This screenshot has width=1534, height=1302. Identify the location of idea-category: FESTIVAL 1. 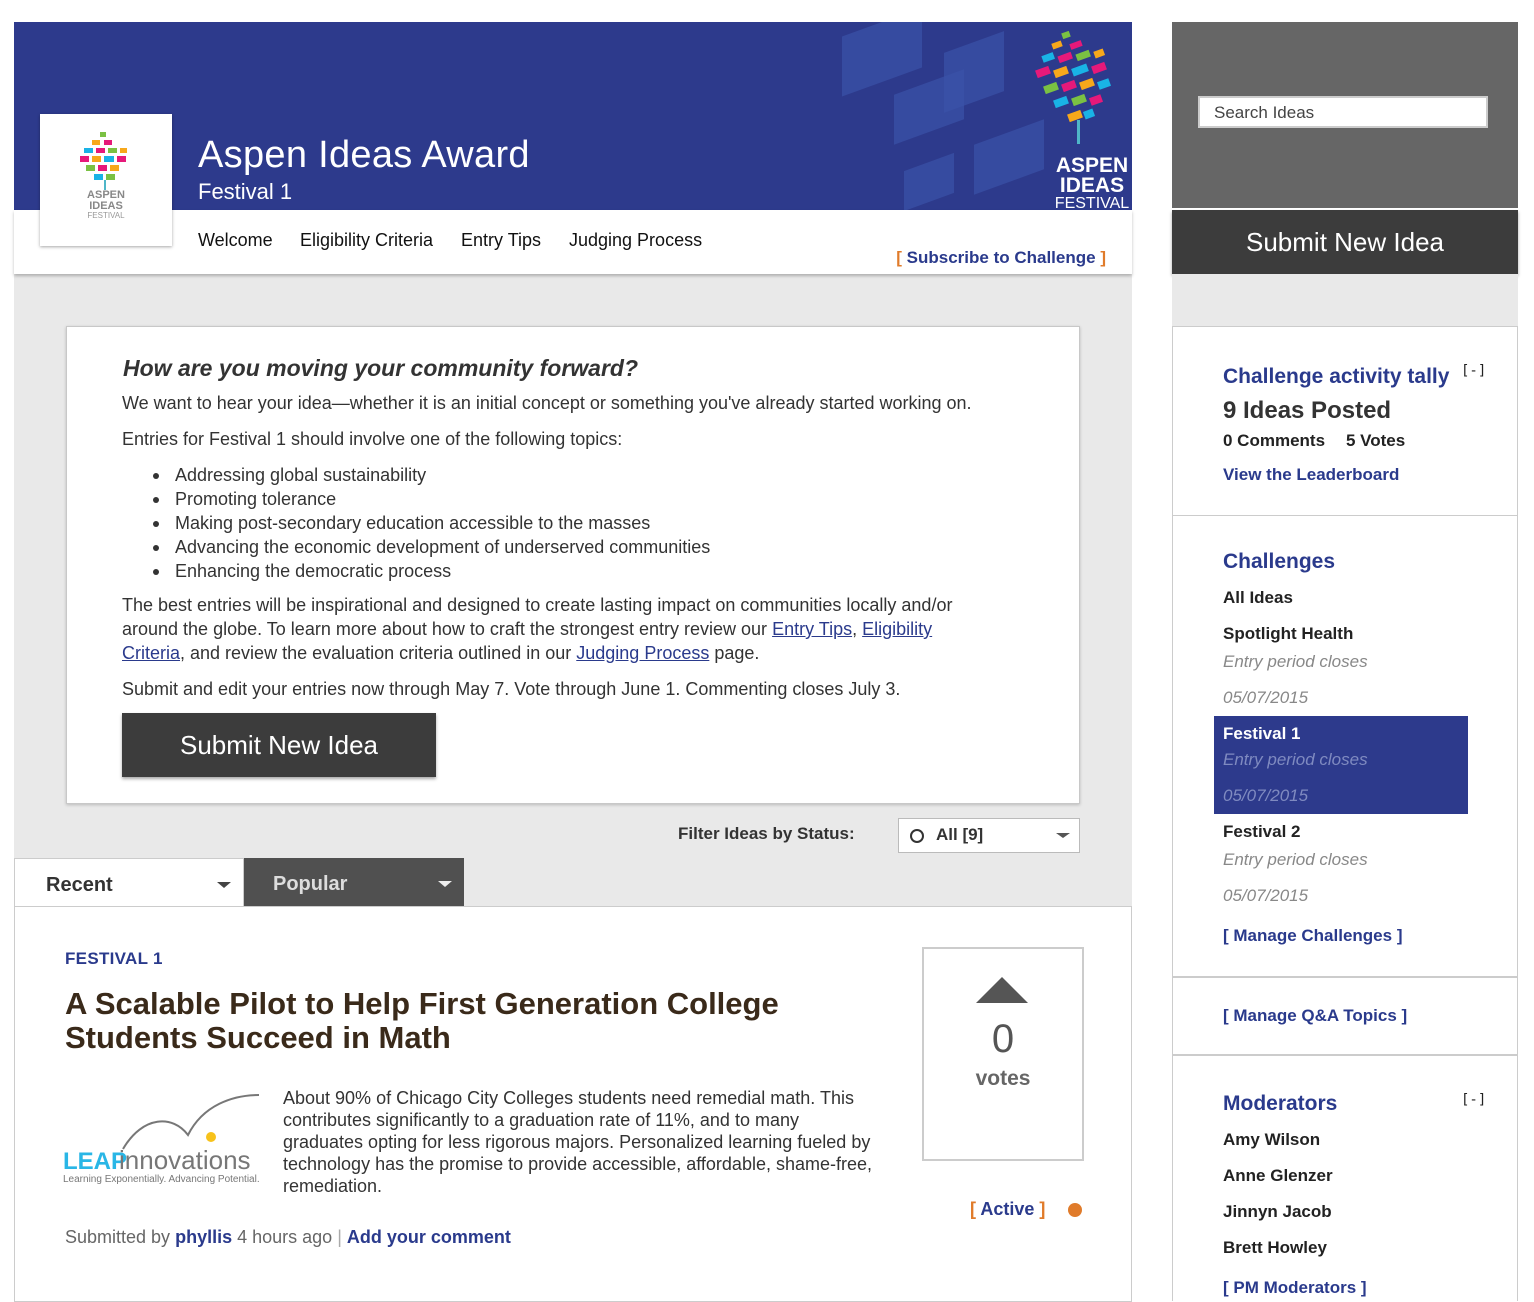
(114, 959).